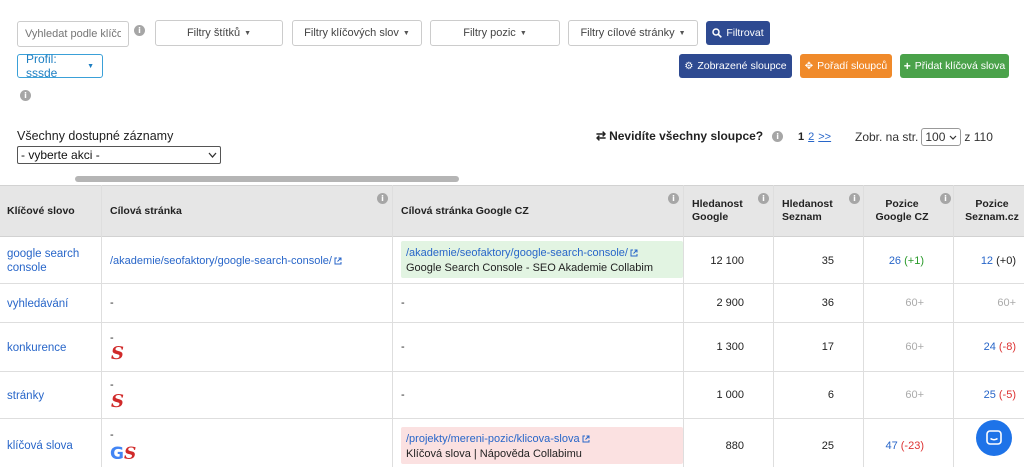  Describe the element at coordinates (1007, 395) in the screenshot. I see `pos-change: (-5)` at that location.